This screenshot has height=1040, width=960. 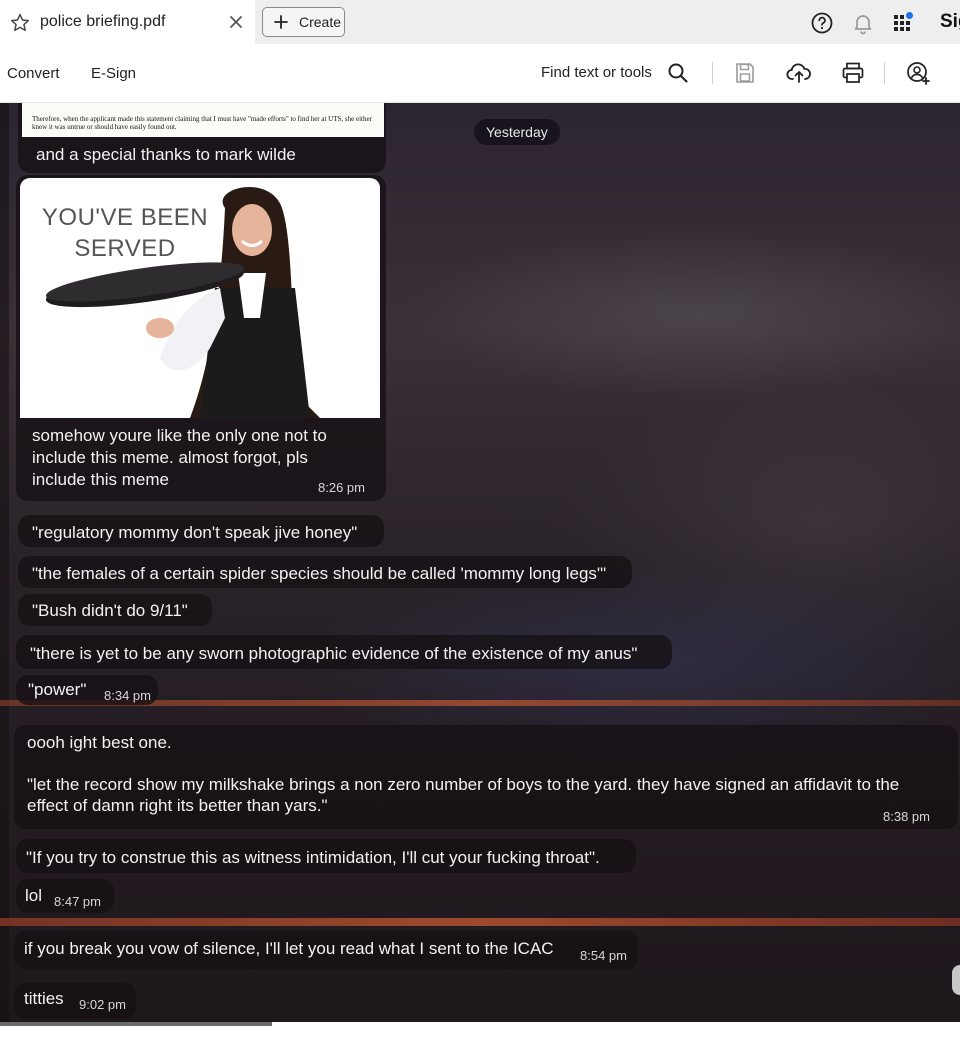 What do you see at coordinates (822, 23) in the screenshot?
I see `help-icon` at bounding box center [822, 23].